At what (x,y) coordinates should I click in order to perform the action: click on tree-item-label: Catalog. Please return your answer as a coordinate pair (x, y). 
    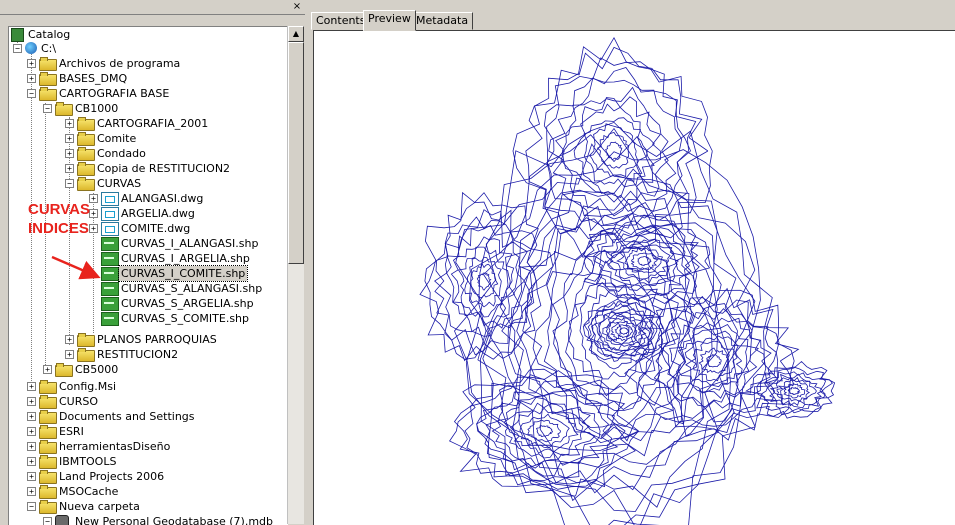
    Looking at the image, I should click on (49, 34).